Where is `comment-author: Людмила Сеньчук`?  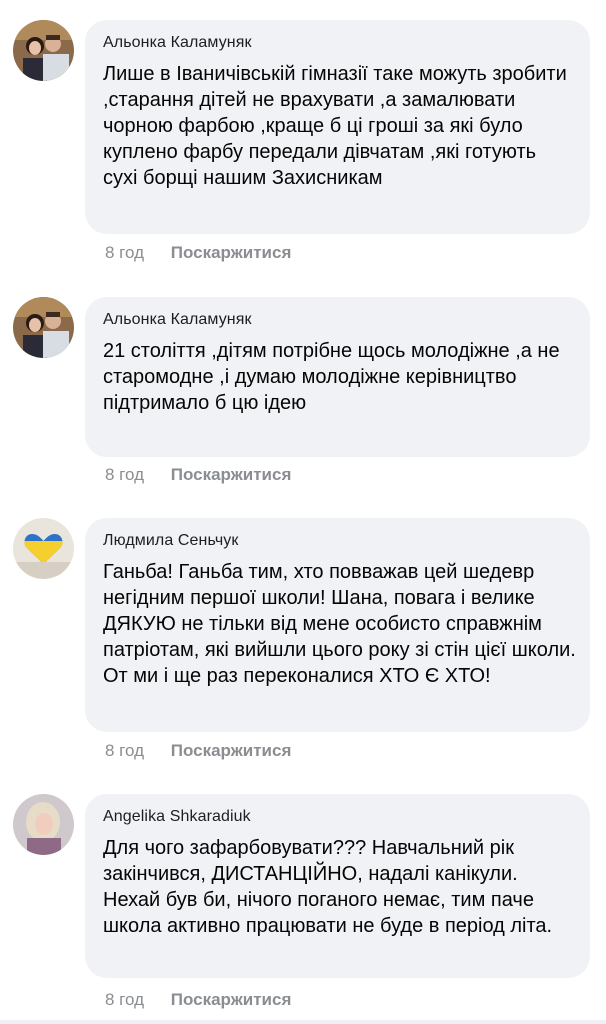
comment-author: Людмила Сеньчук is located at coordinates (339, 541).